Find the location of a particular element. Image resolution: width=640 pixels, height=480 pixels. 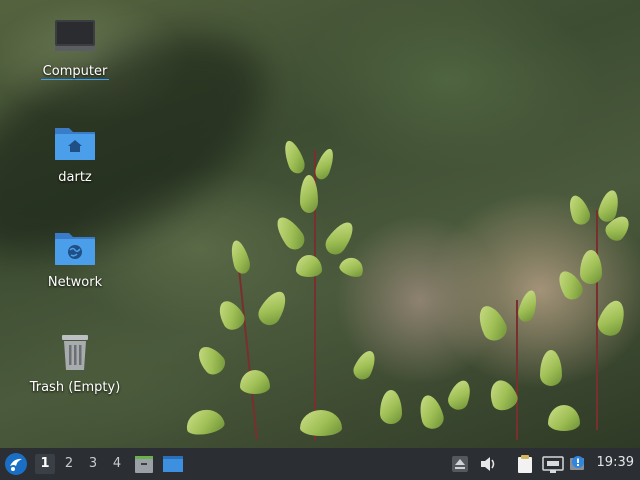

clipboard-icon is located at coordinates (525, 464).